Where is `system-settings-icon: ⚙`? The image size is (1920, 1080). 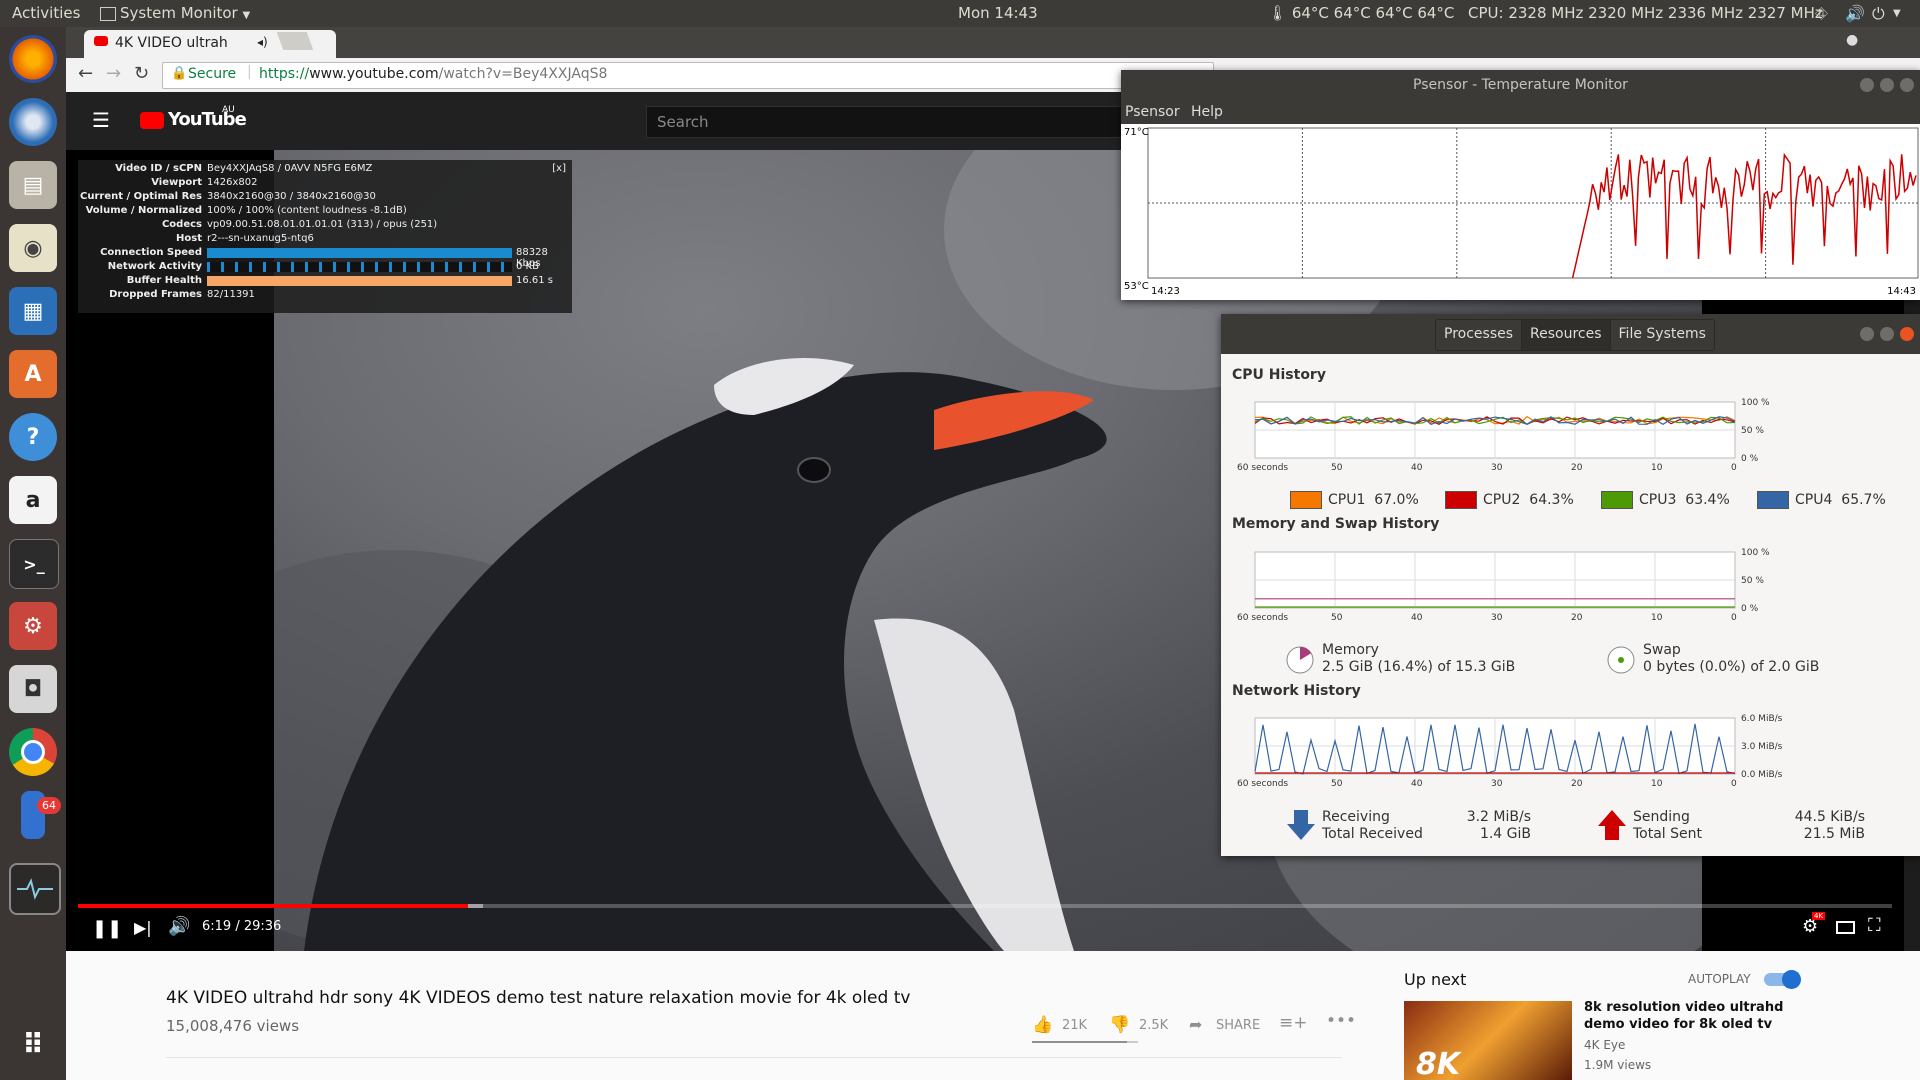 system-settings-icon: ⚙ is located at coordinates (33, 626).